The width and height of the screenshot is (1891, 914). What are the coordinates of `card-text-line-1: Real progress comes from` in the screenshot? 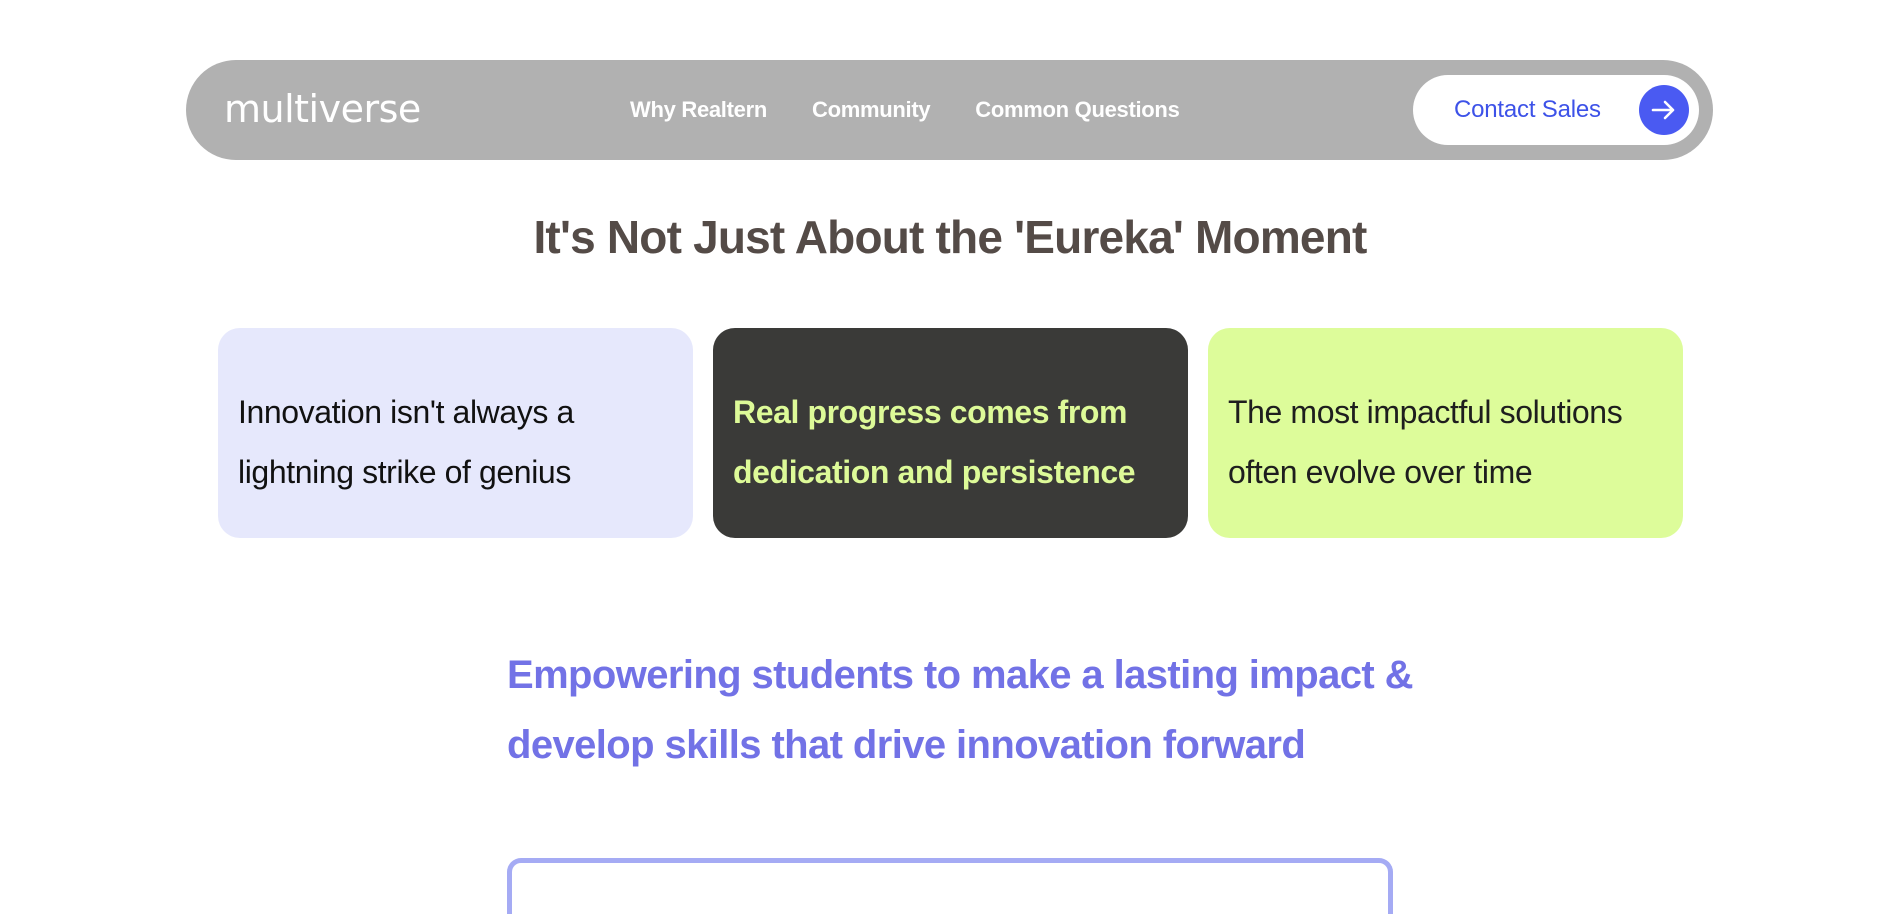 It's located at (930, 412).